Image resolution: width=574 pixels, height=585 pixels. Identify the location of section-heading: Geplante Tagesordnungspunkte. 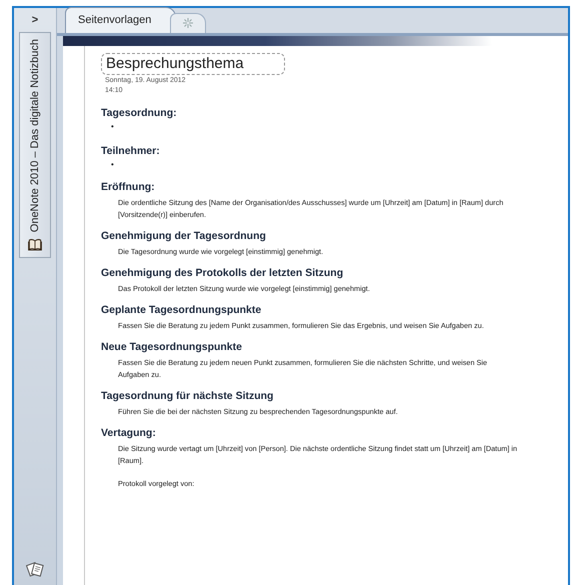
(181, 310).